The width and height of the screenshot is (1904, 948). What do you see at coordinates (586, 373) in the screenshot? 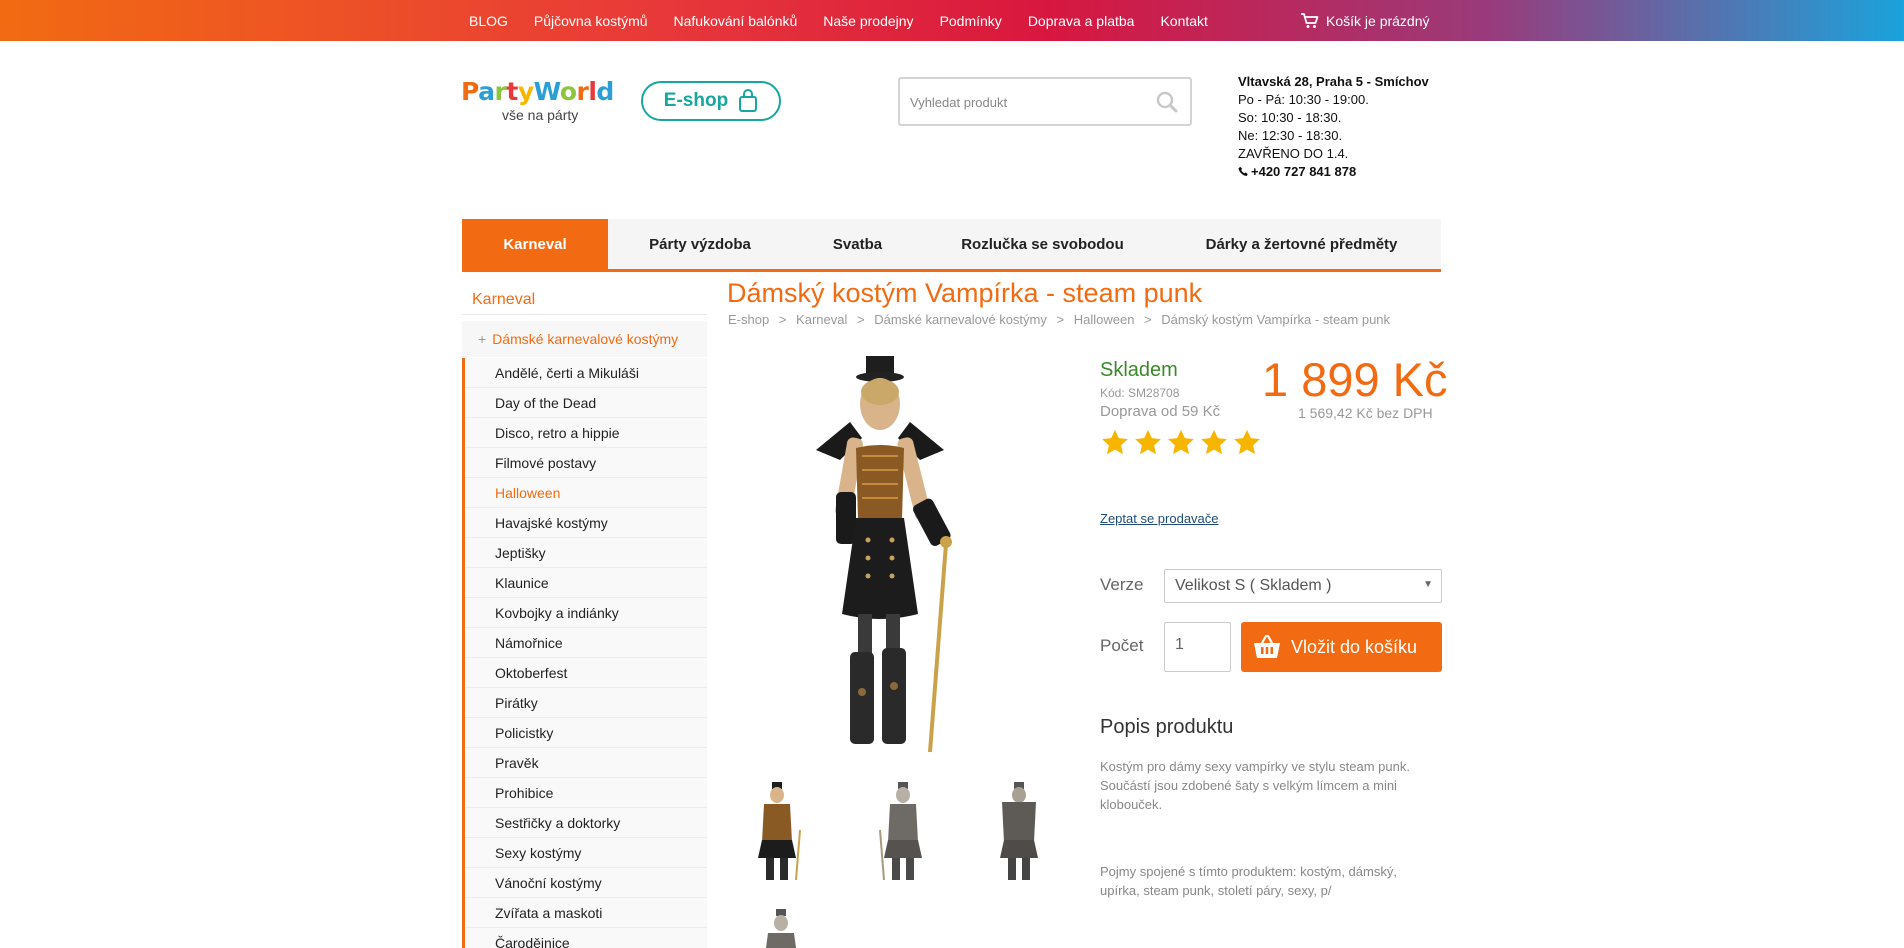
I see `sidebar-item: Andělé, čerti a Mikuláši` at bounding box center [586, 373].